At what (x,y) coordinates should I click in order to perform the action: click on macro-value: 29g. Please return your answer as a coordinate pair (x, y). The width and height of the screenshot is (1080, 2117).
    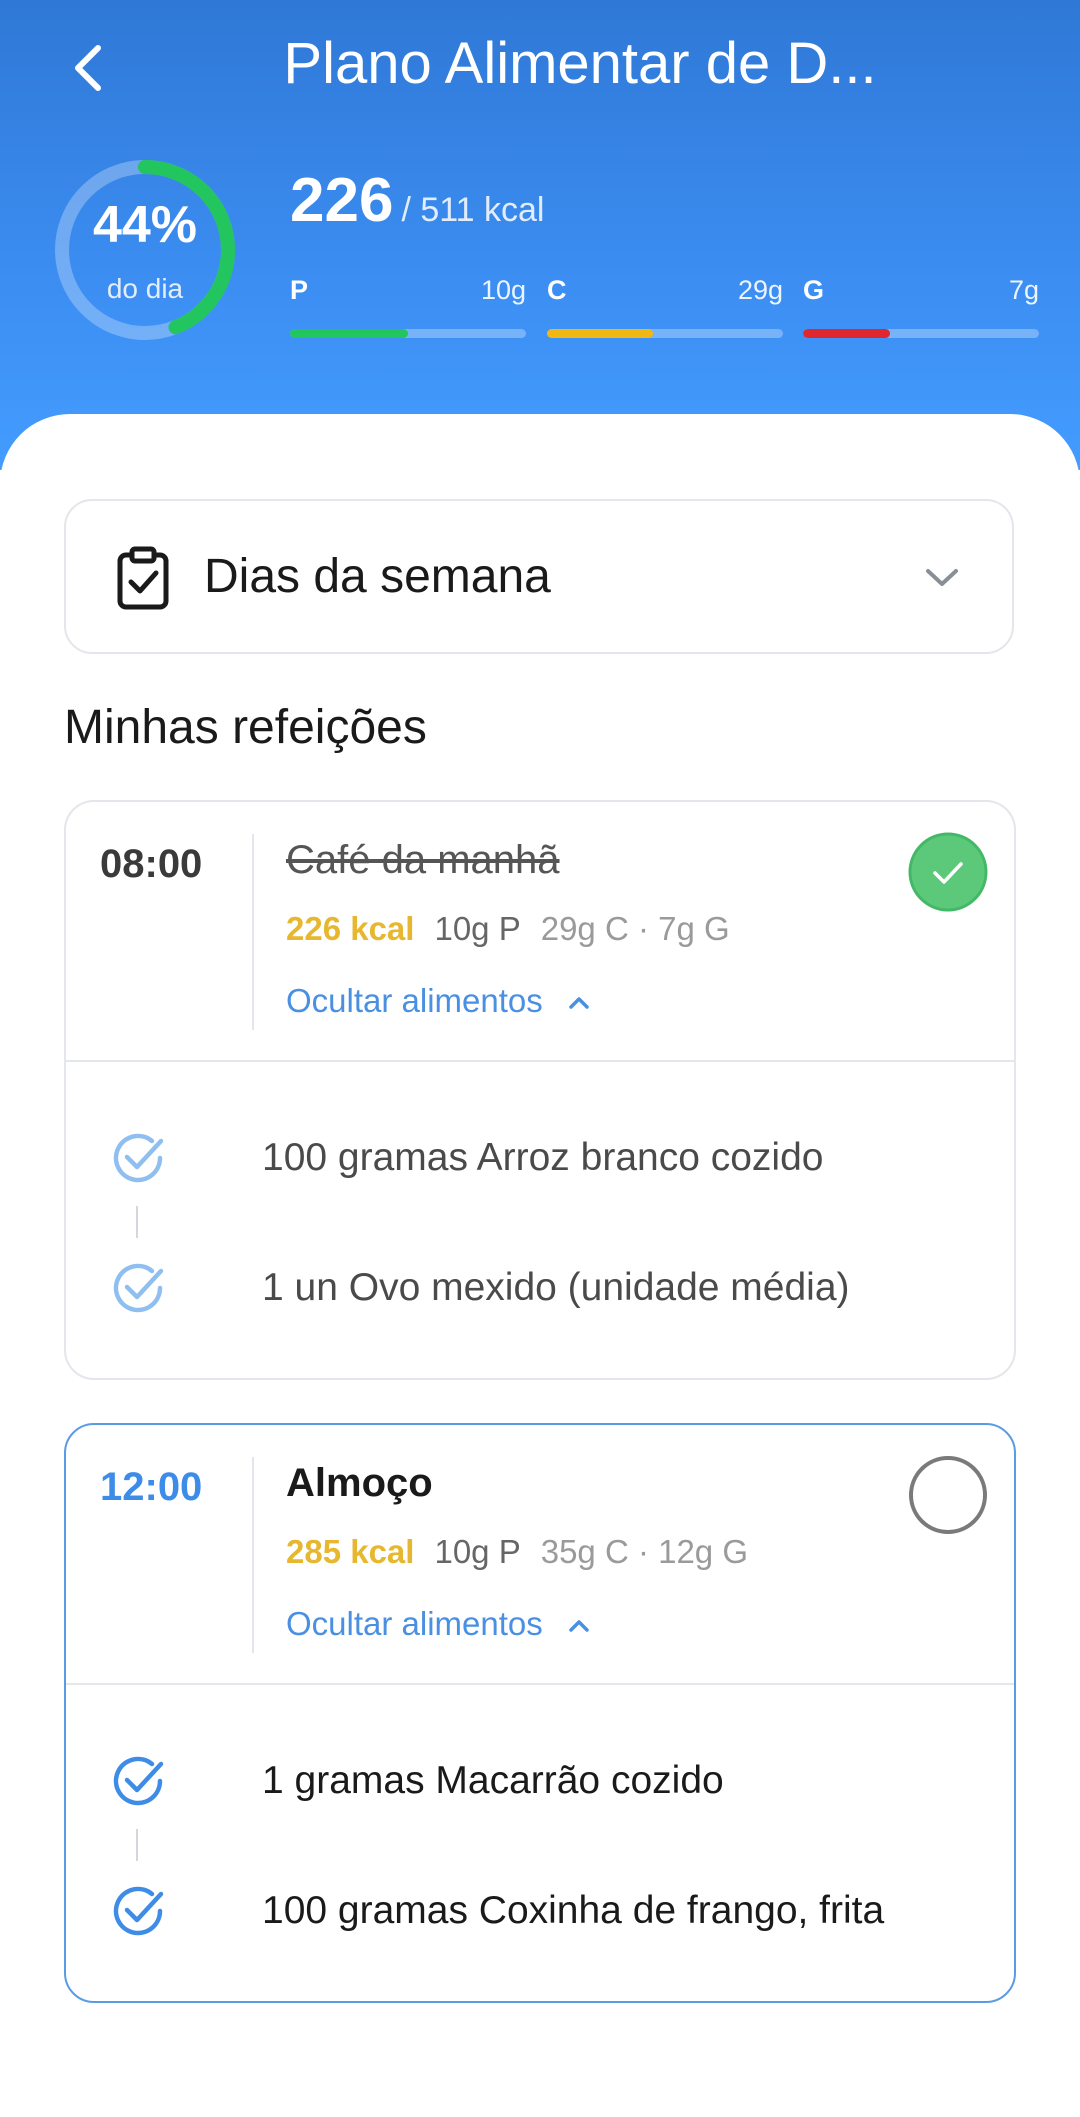
    Looking at the image, I should click on (760, 290).